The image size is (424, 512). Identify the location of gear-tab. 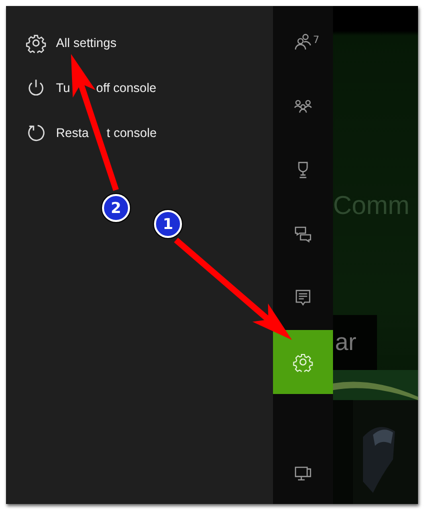
(303, 362).